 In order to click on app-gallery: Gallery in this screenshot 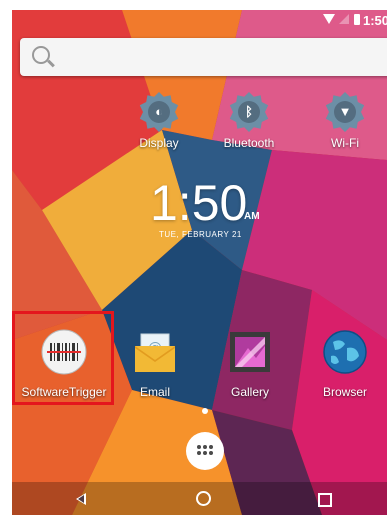, I will do `click(250, 363)`.